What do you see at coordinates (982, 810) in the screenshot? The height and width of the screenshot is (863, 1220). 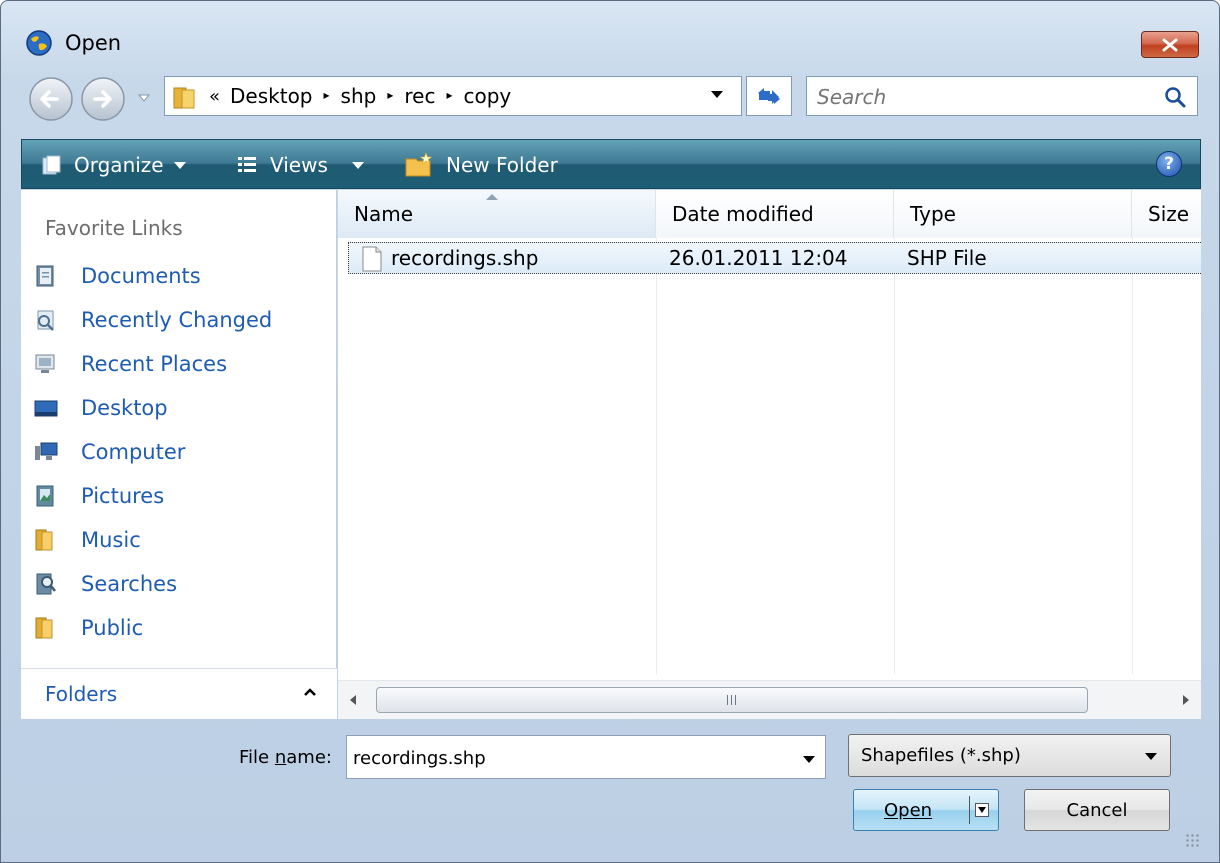 I see `open-options-dropdown-icon` at bounding box center [982, 810].